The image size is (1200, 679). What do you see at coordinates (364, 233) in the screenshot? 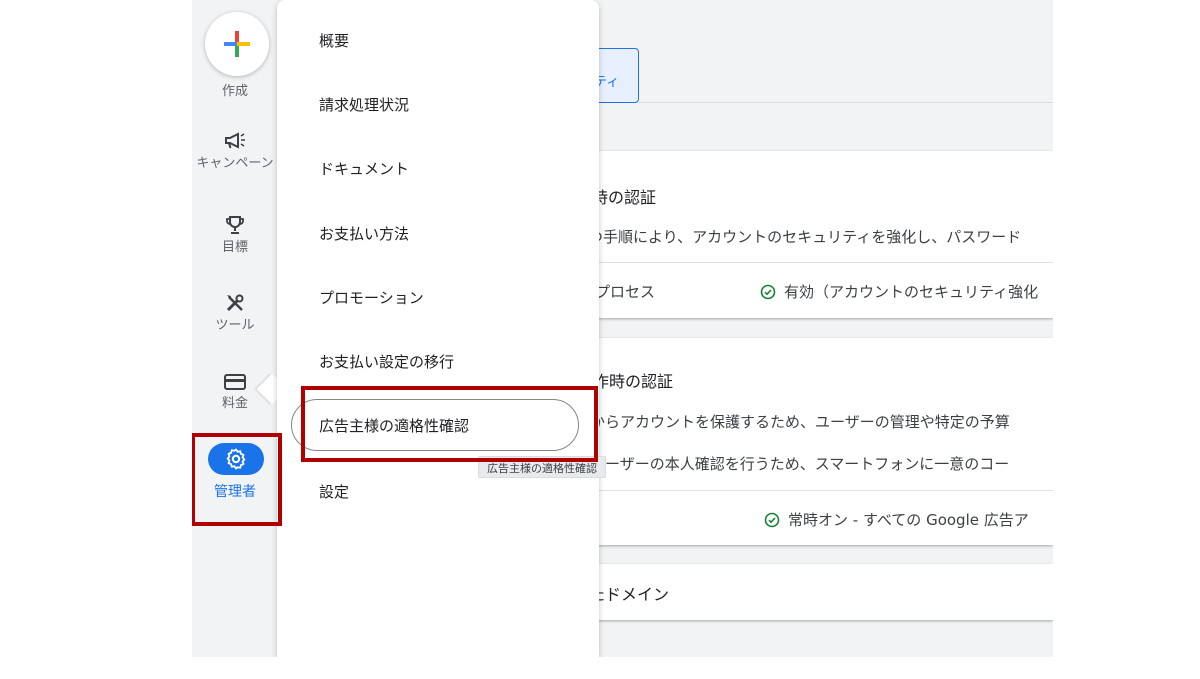
I see `menu-item-payment-methods: お支払い方法` at bounding box center [364, 233].